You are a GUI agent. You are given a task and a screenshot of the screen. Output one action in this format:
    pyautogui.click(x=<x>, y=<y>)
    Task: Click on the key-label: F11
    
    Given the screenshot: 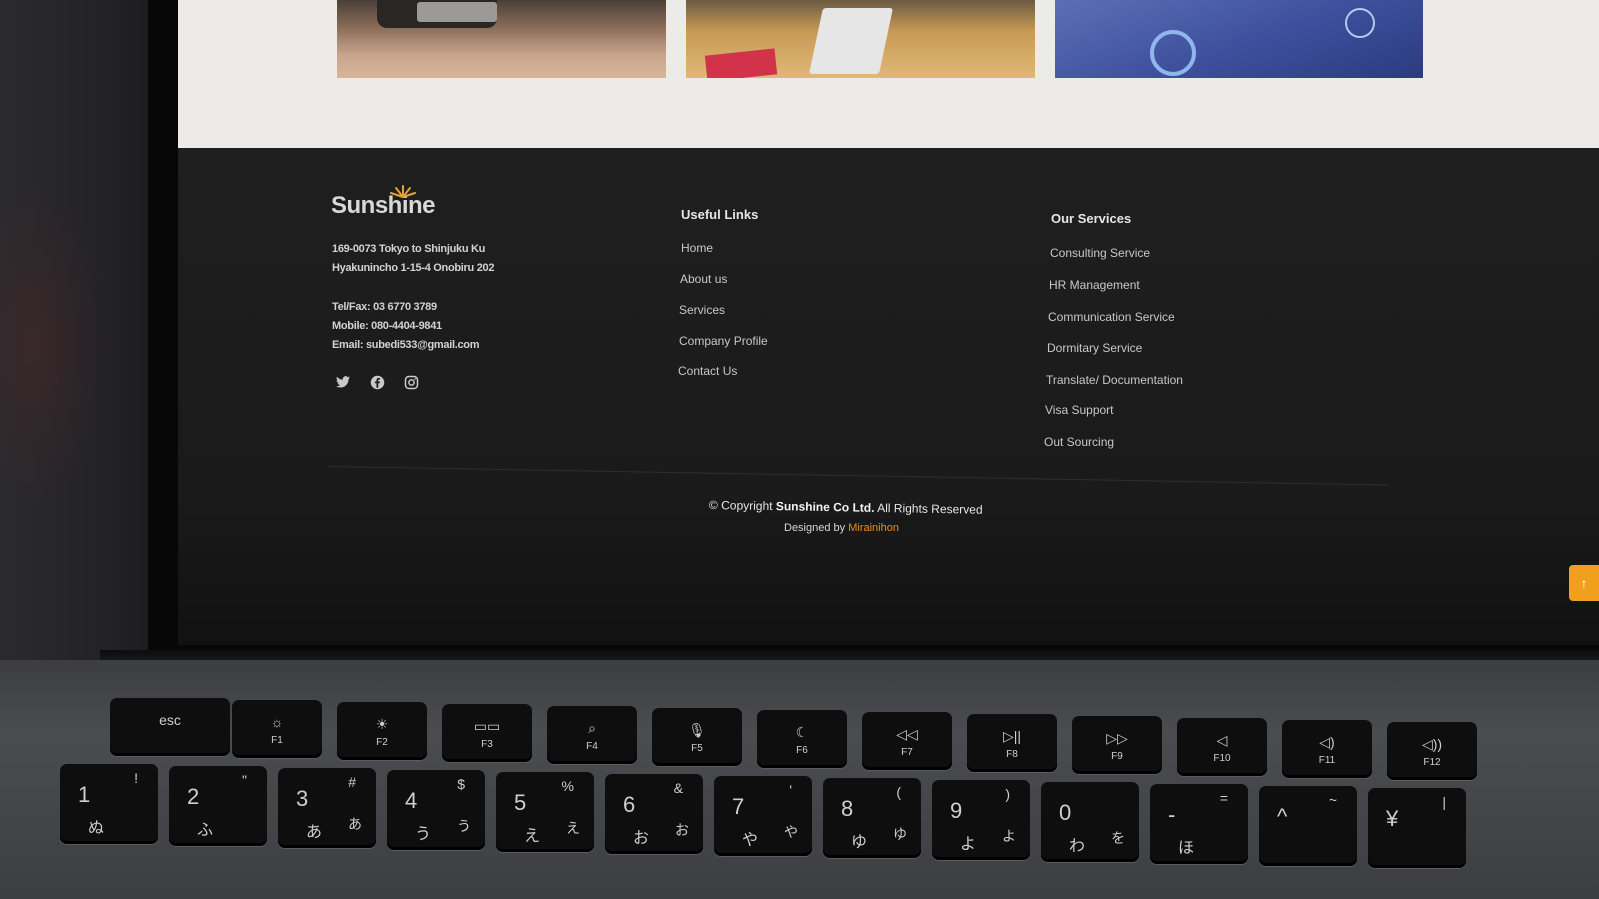 What is the action you would take?
    pyautogui.click(x=1327, y=760)
    